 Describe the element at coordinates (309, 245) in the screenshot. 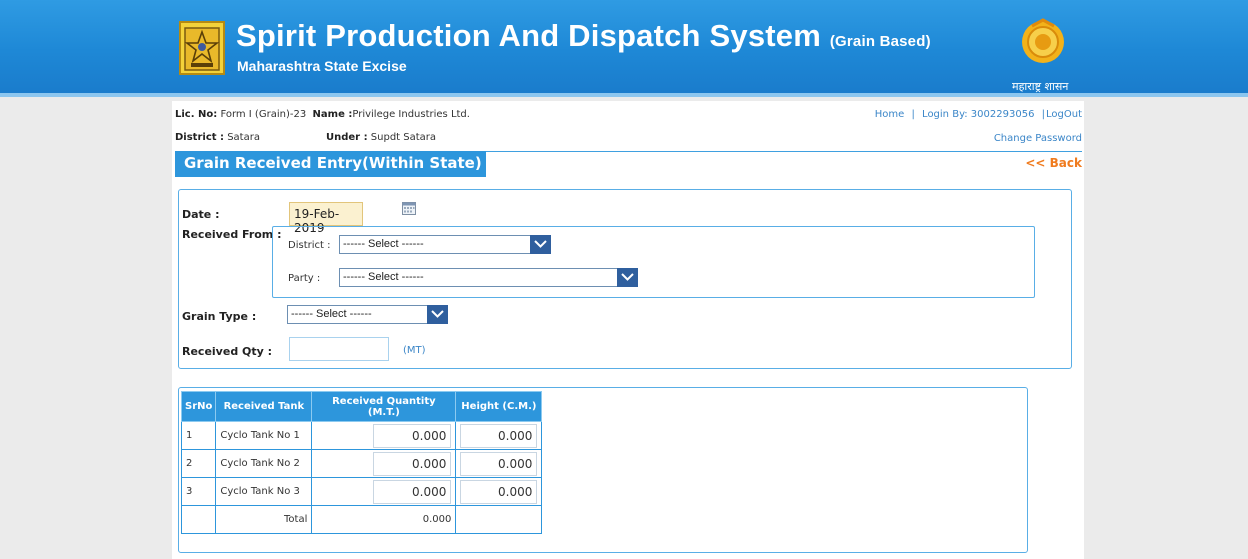

I see `district-label: District :` at that location.